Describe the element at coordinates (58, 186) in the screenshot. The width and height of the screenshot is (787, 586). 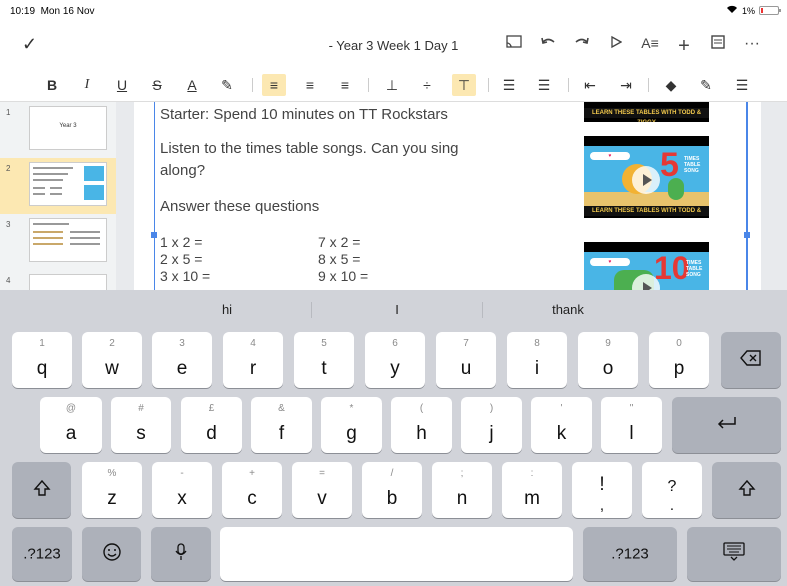
I see `slide-thumbnail-2: 2` at that location.